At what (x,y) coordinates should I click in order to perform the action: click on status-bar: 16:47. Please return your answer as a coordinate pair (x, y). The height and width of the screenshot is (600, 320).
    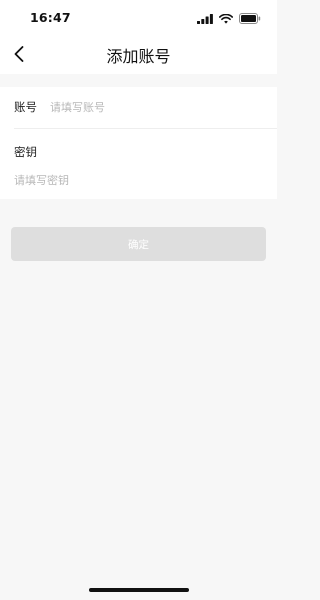
    Looking at the image, I should click on (138, 17).